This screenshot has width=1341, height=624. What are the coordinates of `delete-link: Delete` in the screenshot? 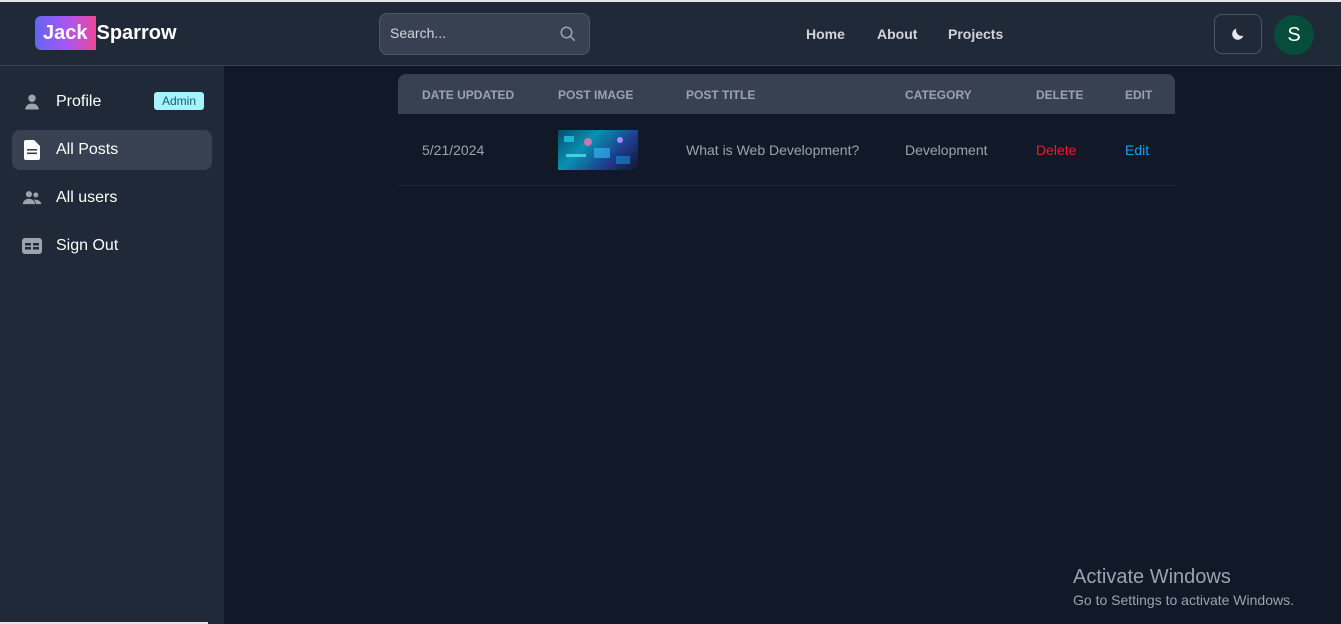 It's located at (1056, 150).